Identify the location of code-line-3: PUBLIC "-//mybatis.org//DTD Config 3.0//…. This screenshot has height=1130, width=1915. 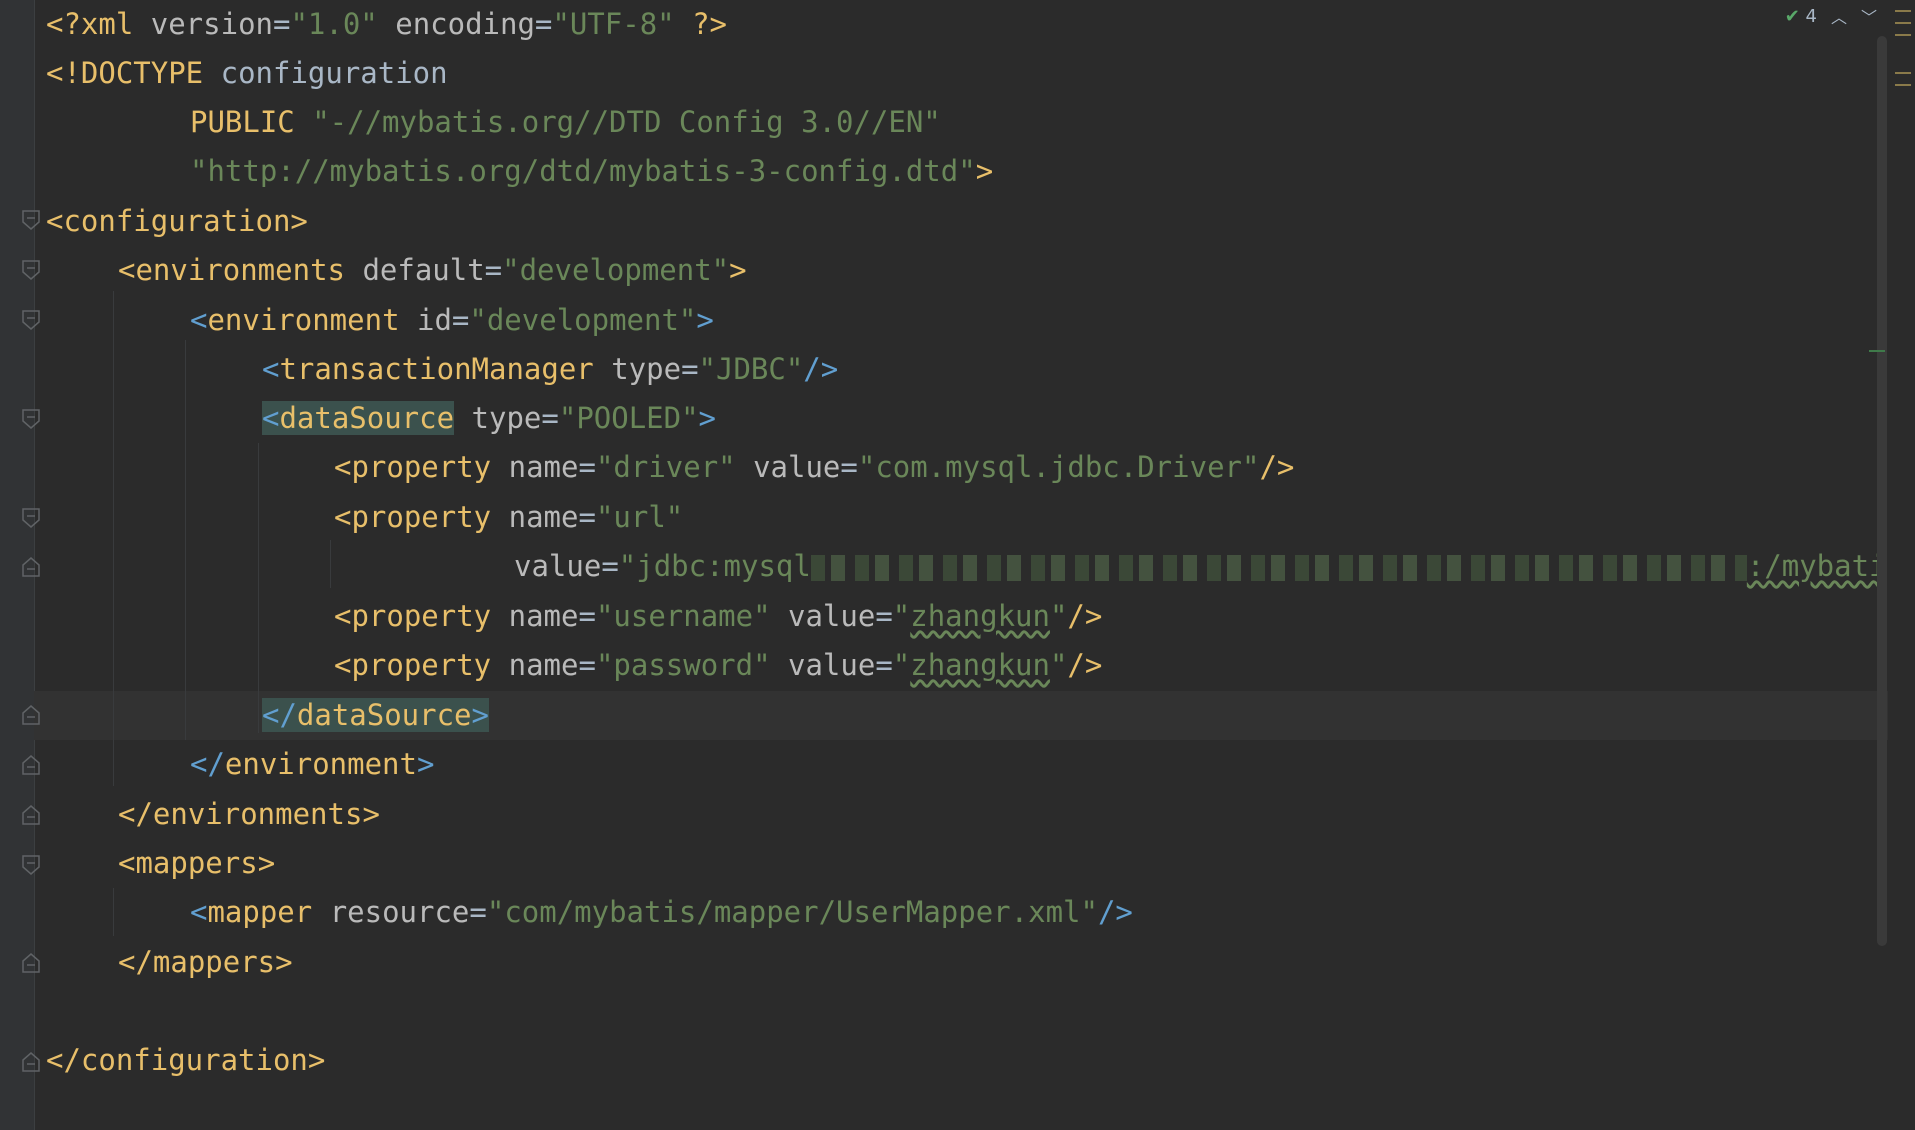
(565, 122).